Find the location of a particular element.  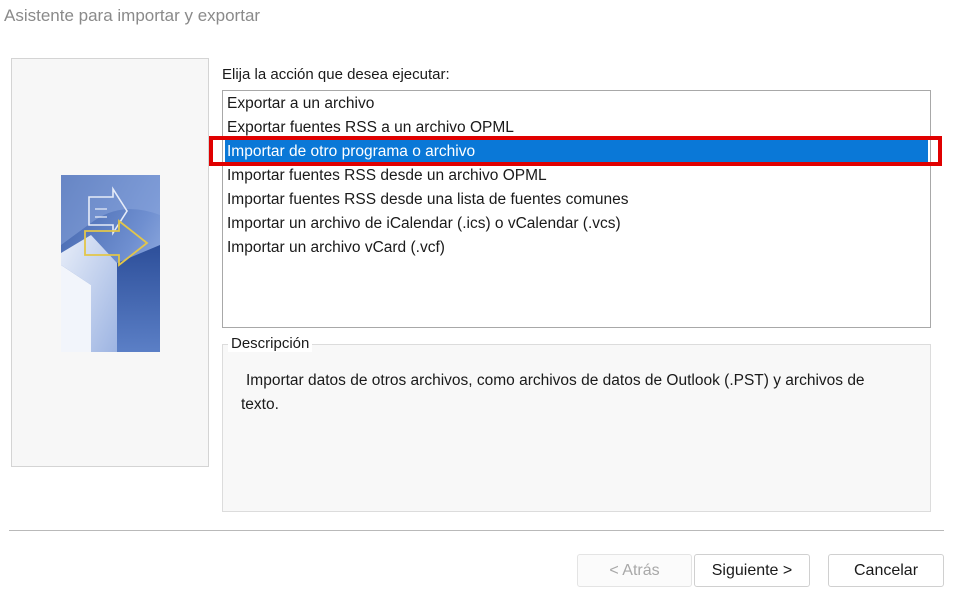

list-item-import-vcard: Importar un archivo vCard (.vcf) is located at coordinates (576, 247).